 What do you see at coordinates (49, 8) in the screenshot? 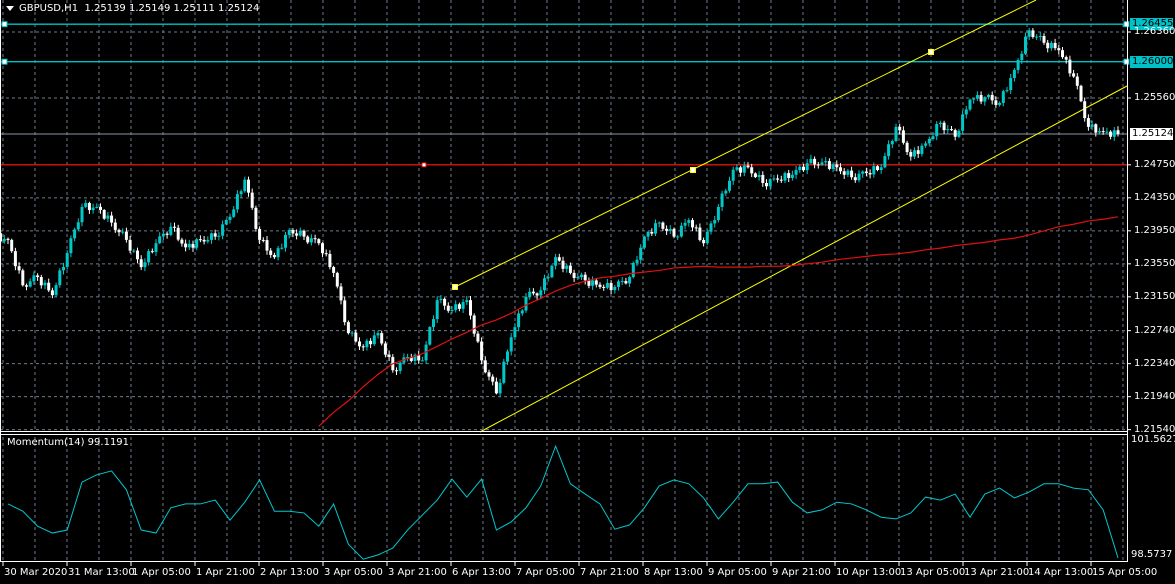
I see `symbol-label: GBPUSD,H1` at bounding box center [49, 8].